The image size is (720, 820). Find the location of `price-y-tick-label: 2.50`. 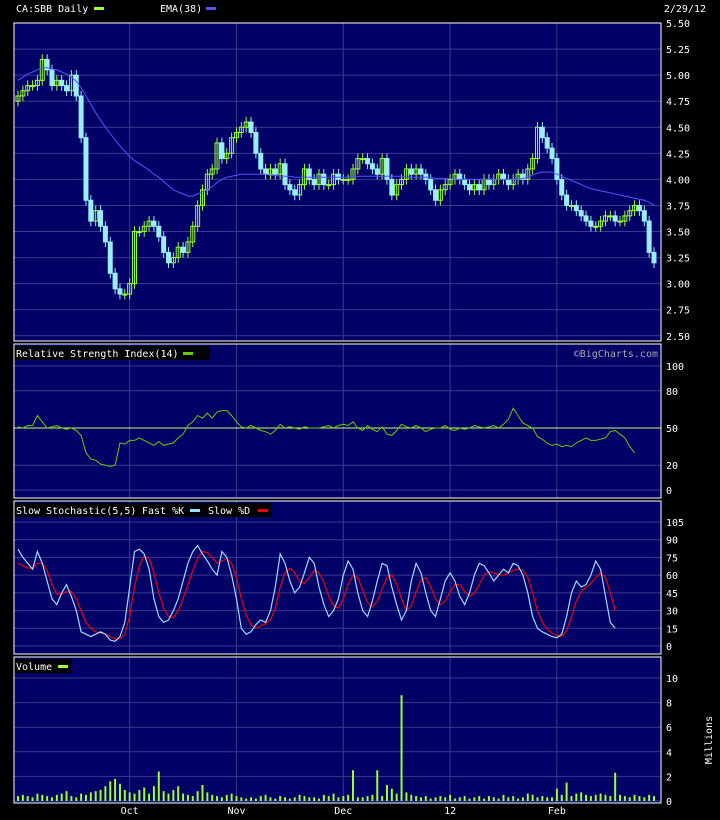

price-y-tick-label: 2.50 is located at coordinates (678, 337).